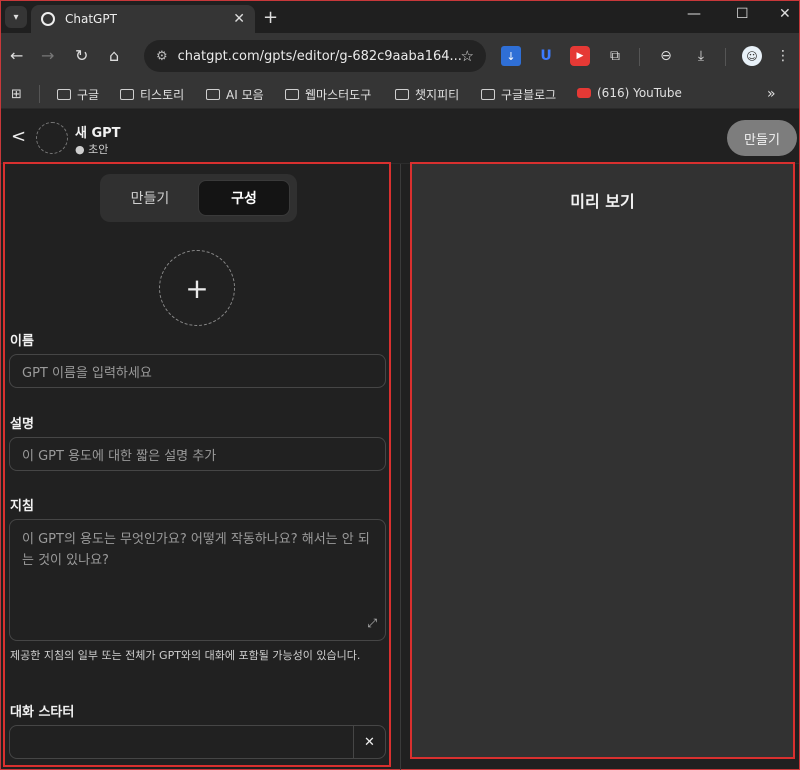 This screenshot has width=800, height=770. I want to click on bookmark-item: 웹마스터도구, so click(328, 94).